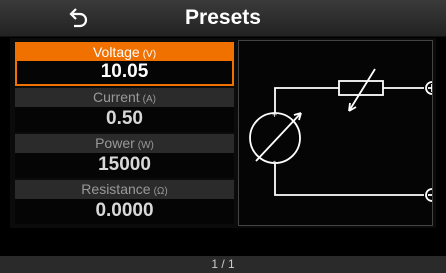  I want to click on voltage-preset: Voltage (V) 10.05, so click(124, 64).